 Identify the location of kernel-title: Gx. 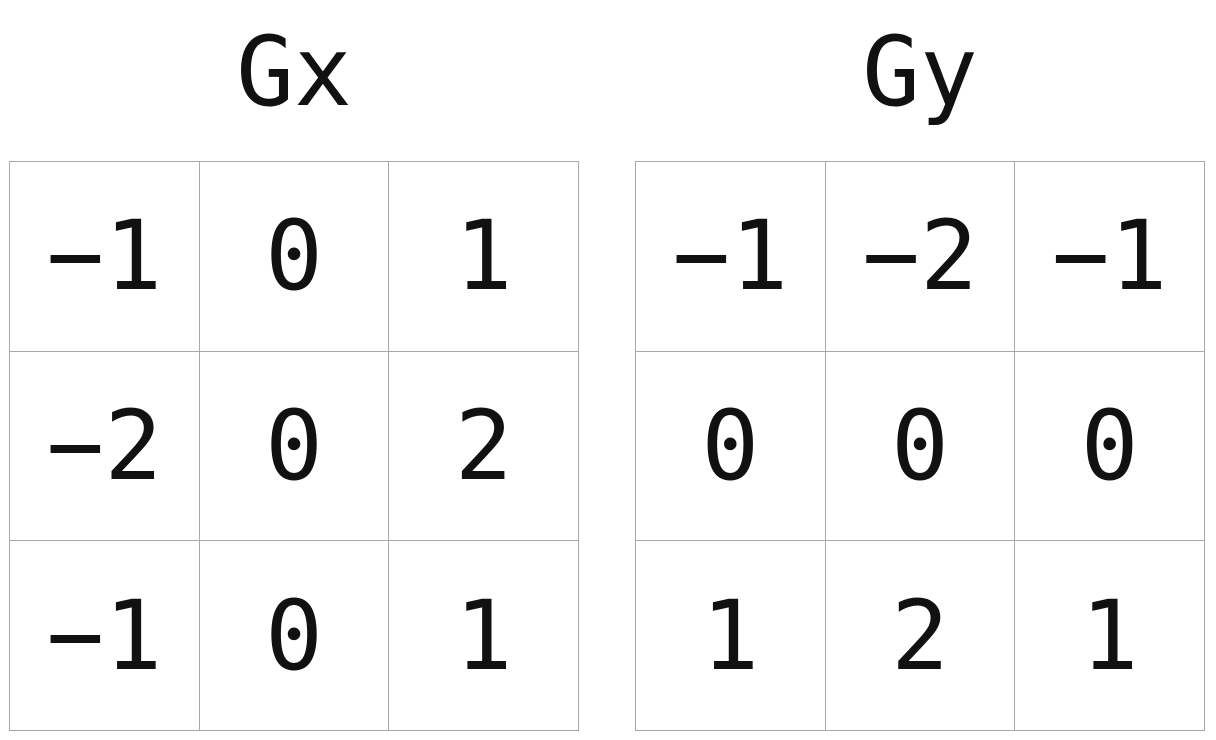
(294, 72).